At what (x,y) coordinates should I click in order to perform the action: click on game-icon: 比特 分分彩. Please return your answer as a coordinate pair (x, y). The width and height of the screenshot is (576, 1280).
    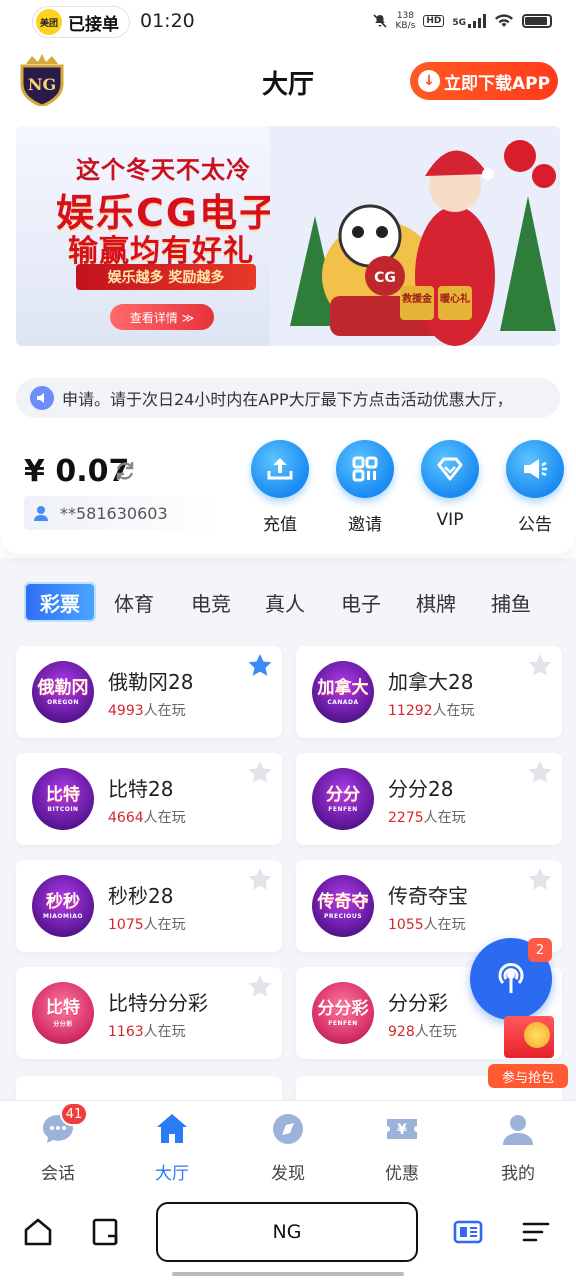
    Looking at the image, I should click on (63, 1013).